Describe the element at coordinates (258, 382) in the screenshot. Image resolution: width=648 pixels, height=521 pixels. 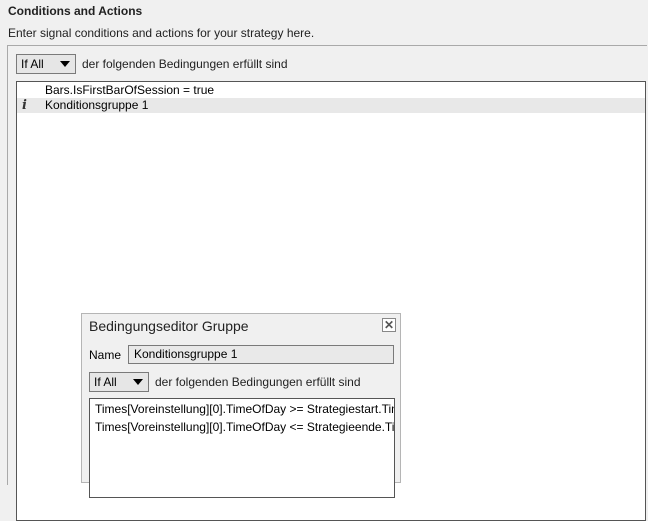
I see `dialog-condition-mode-label: der folgenden Bedingungen erfüllt sind` at that location.